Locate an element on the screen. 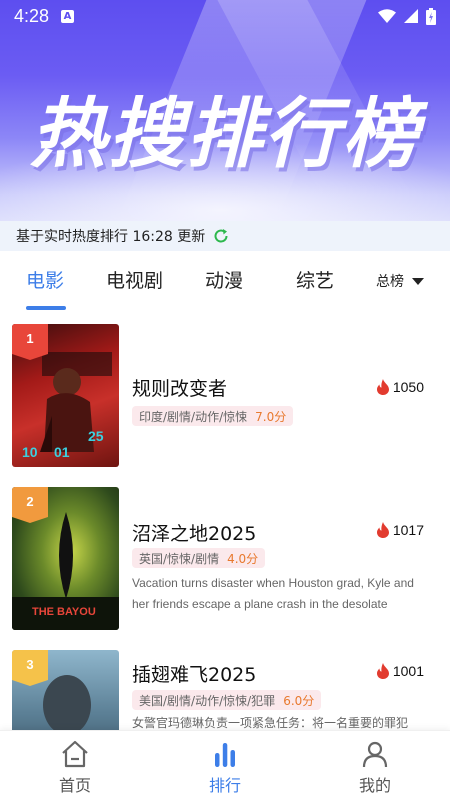 Image resolution: width=450 pixels, height=800 pixels. tab-movie: 电影 is located at coordinates (45, 279).